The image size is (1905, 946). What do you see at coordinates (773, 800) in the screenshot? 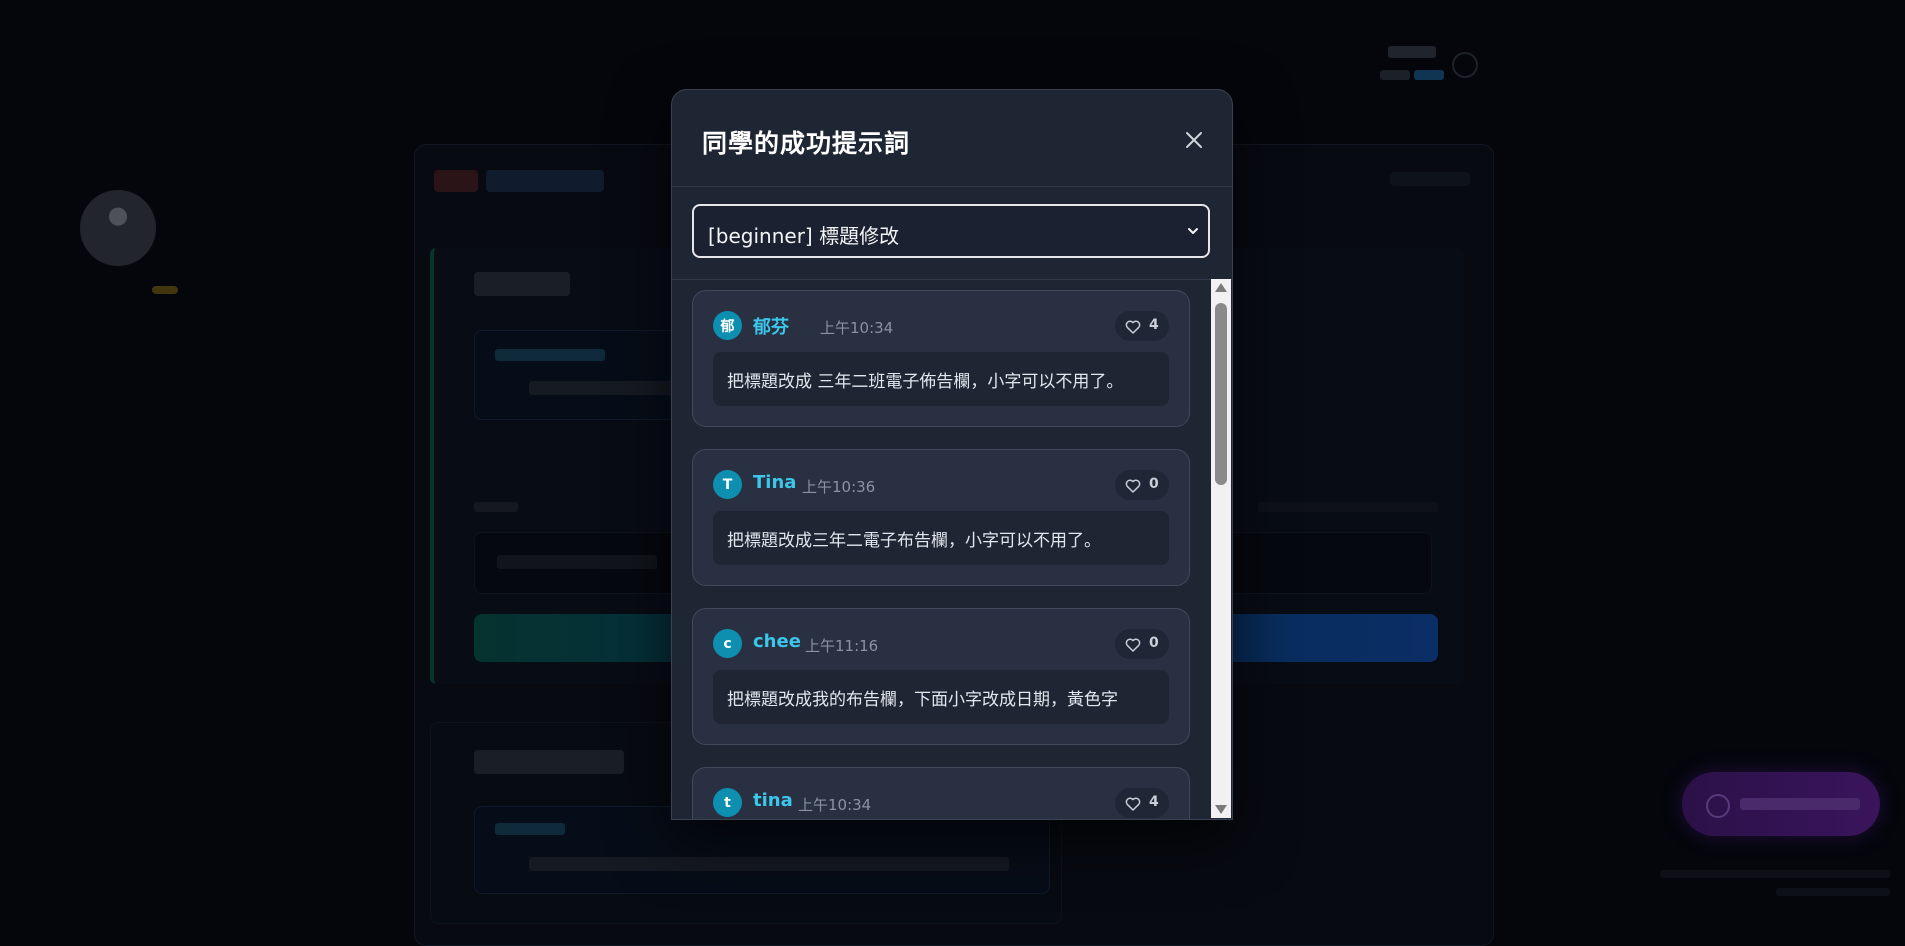
I see `author-name: tina` at bounding box center [773, 800].